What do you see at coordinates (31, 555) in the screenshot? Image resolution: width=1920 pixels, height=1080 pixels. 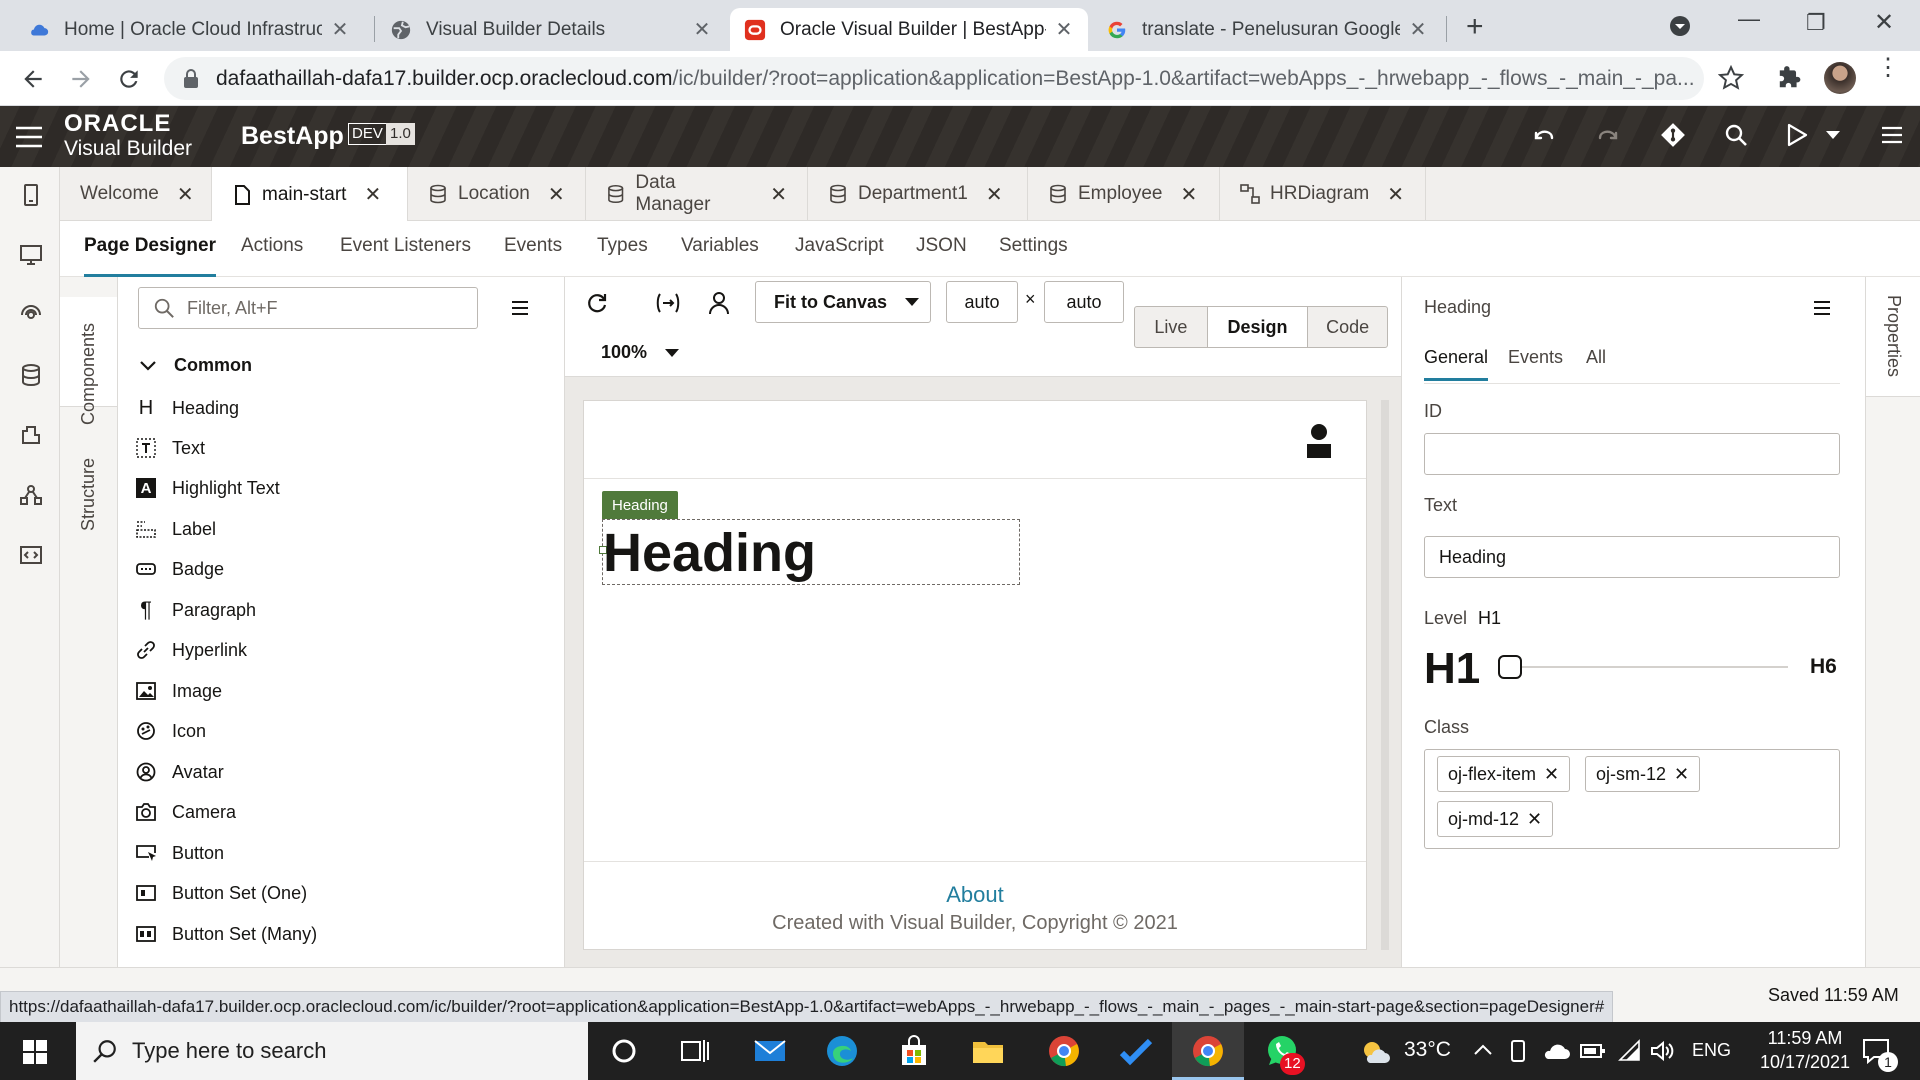 I see `source-code-icon` at bounding box center [31, 555].